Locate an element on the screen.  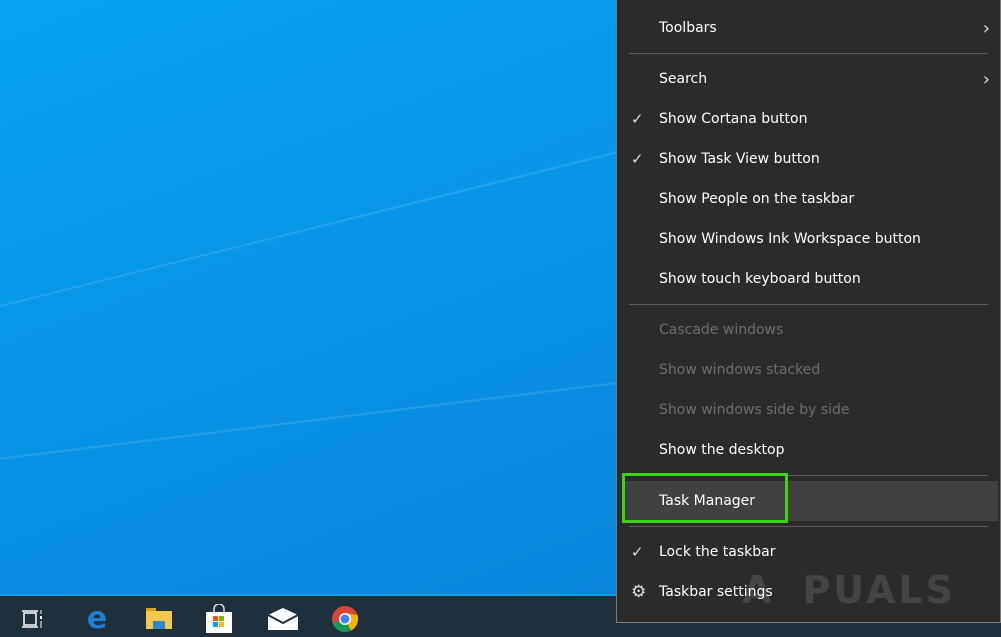
menu-item-label: Show touch keyboard button is located at coordinates (760, 279).